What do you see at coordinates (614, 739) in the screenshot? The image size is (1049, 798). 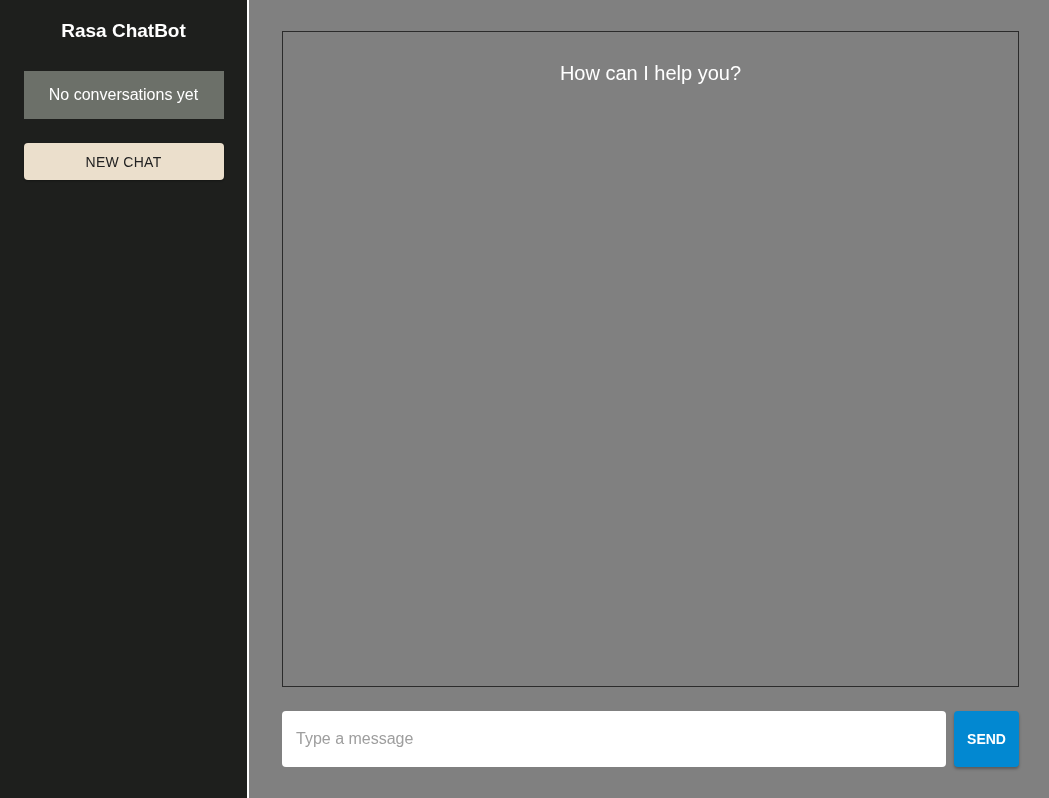 I see `message-input-field: Type a message` at bounding box center [614, 739].